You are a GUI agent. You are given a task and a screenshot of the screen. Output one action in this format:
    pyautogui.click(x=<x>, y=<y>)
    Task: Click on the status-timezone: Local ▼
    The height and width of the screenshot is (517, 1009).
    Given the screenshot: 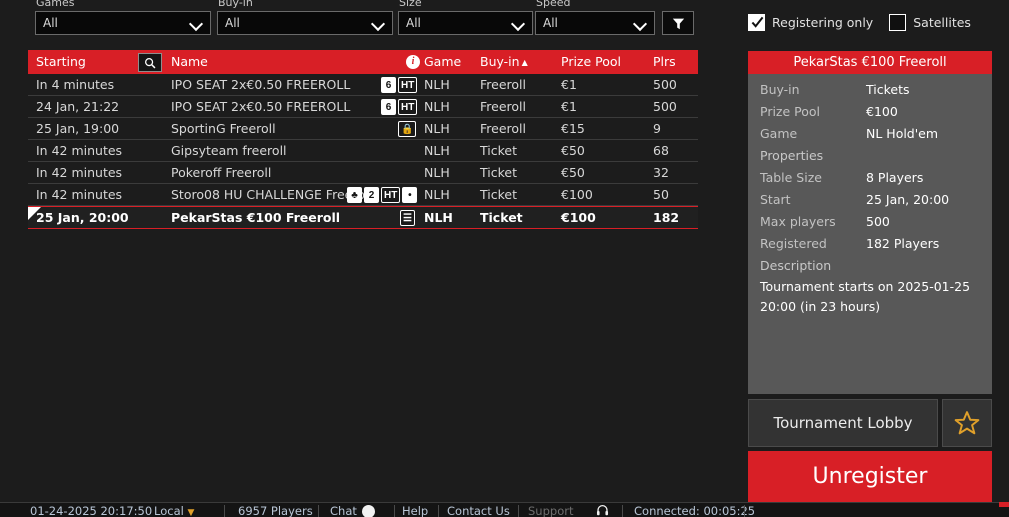 What is the action you would take?
    pyautogui.click(x=174, y=511)
    